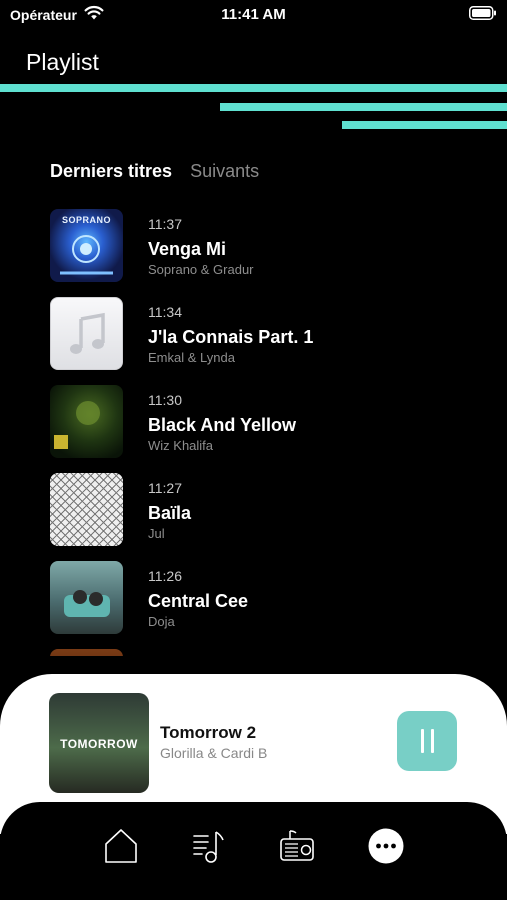  I want to click on nav-playlist, so click(208, 848).